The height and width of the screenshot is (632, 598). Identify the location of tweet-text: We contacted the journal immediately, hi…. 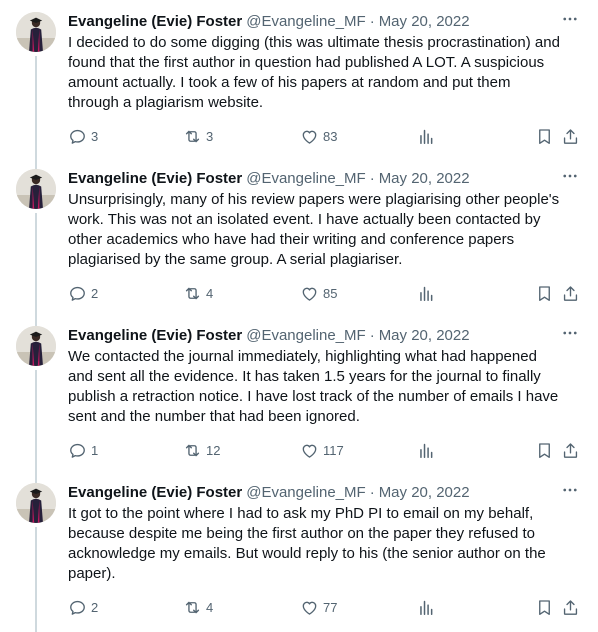
(325, 387).